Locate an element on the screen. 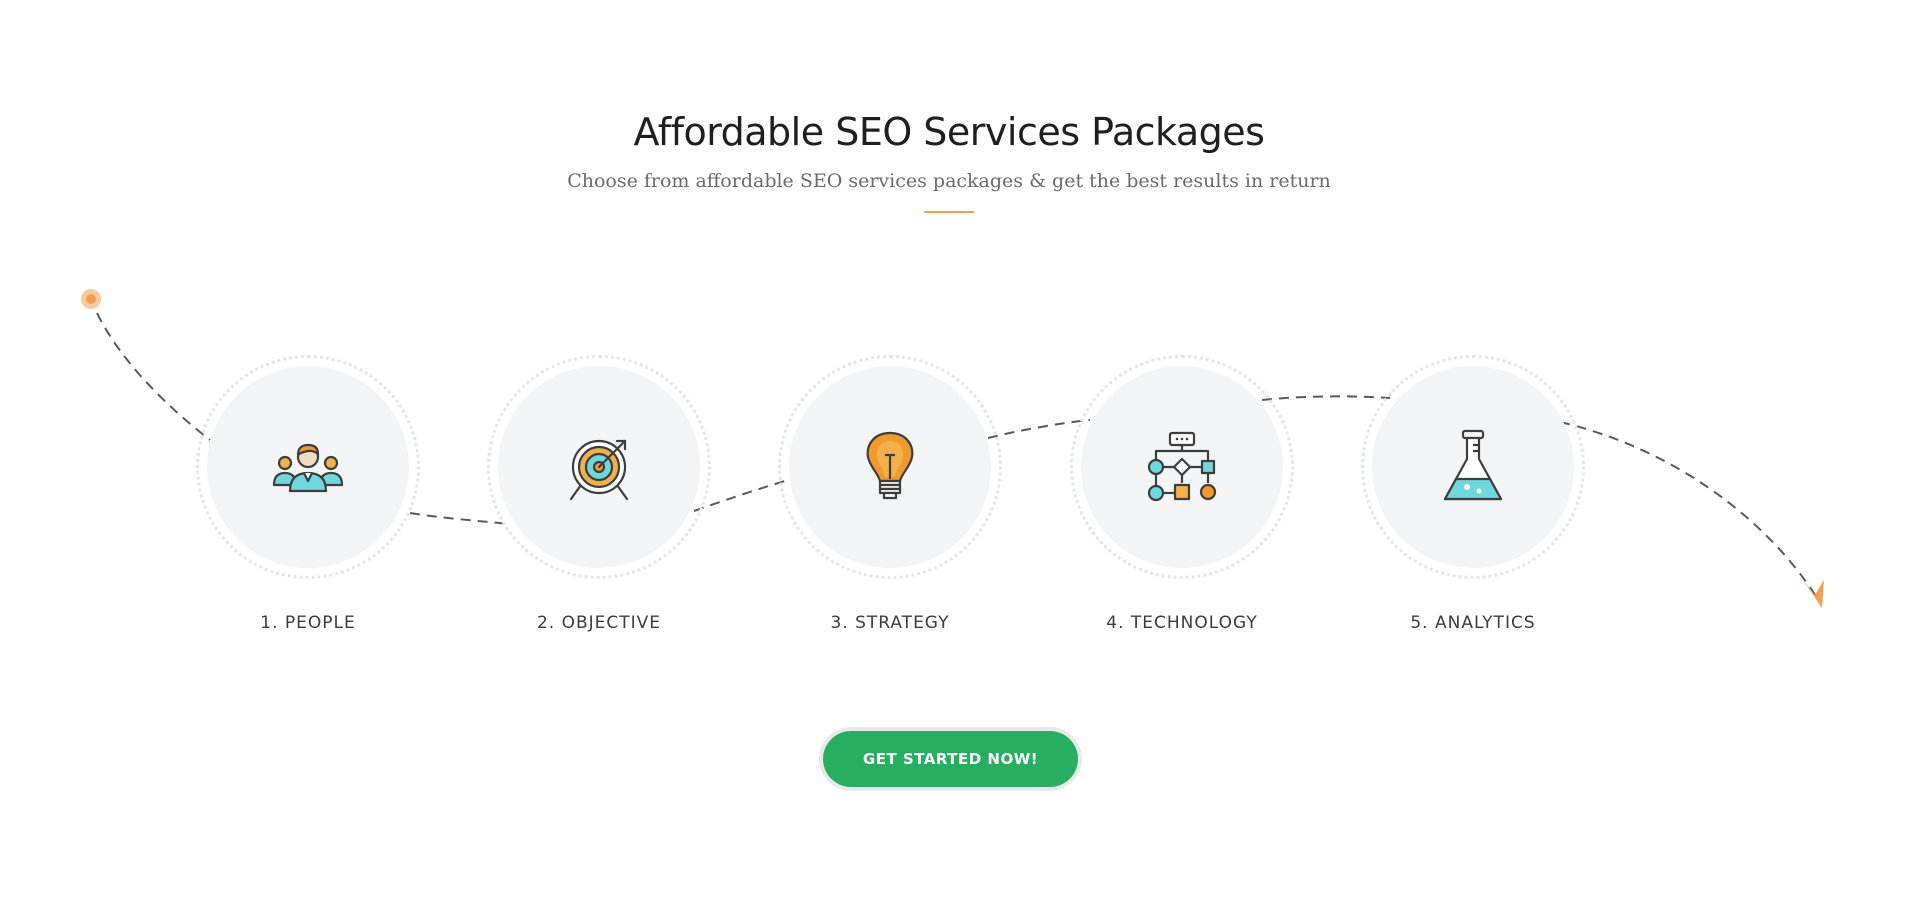 This screenshot has width=1922, height=898. step-people: 1. PEOPLE is located at coordinates (308, 500).